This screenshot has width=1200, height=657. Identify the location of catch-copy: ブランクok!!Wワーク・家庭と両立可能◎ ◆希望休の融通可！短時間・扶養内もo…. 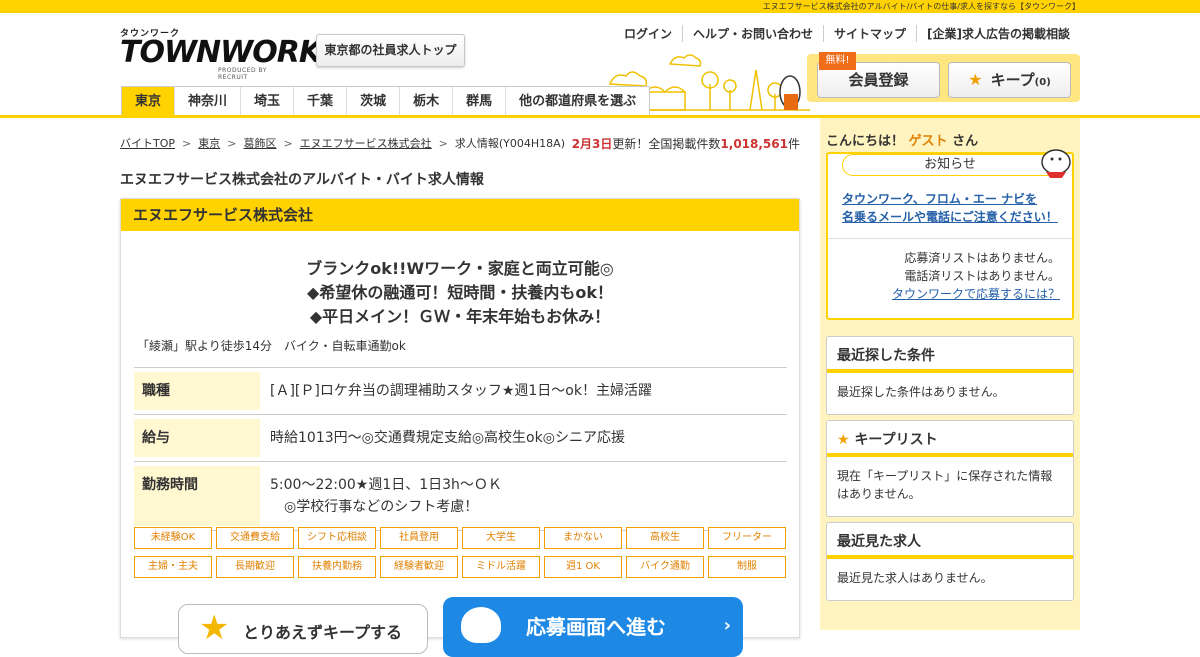
(460, 293).